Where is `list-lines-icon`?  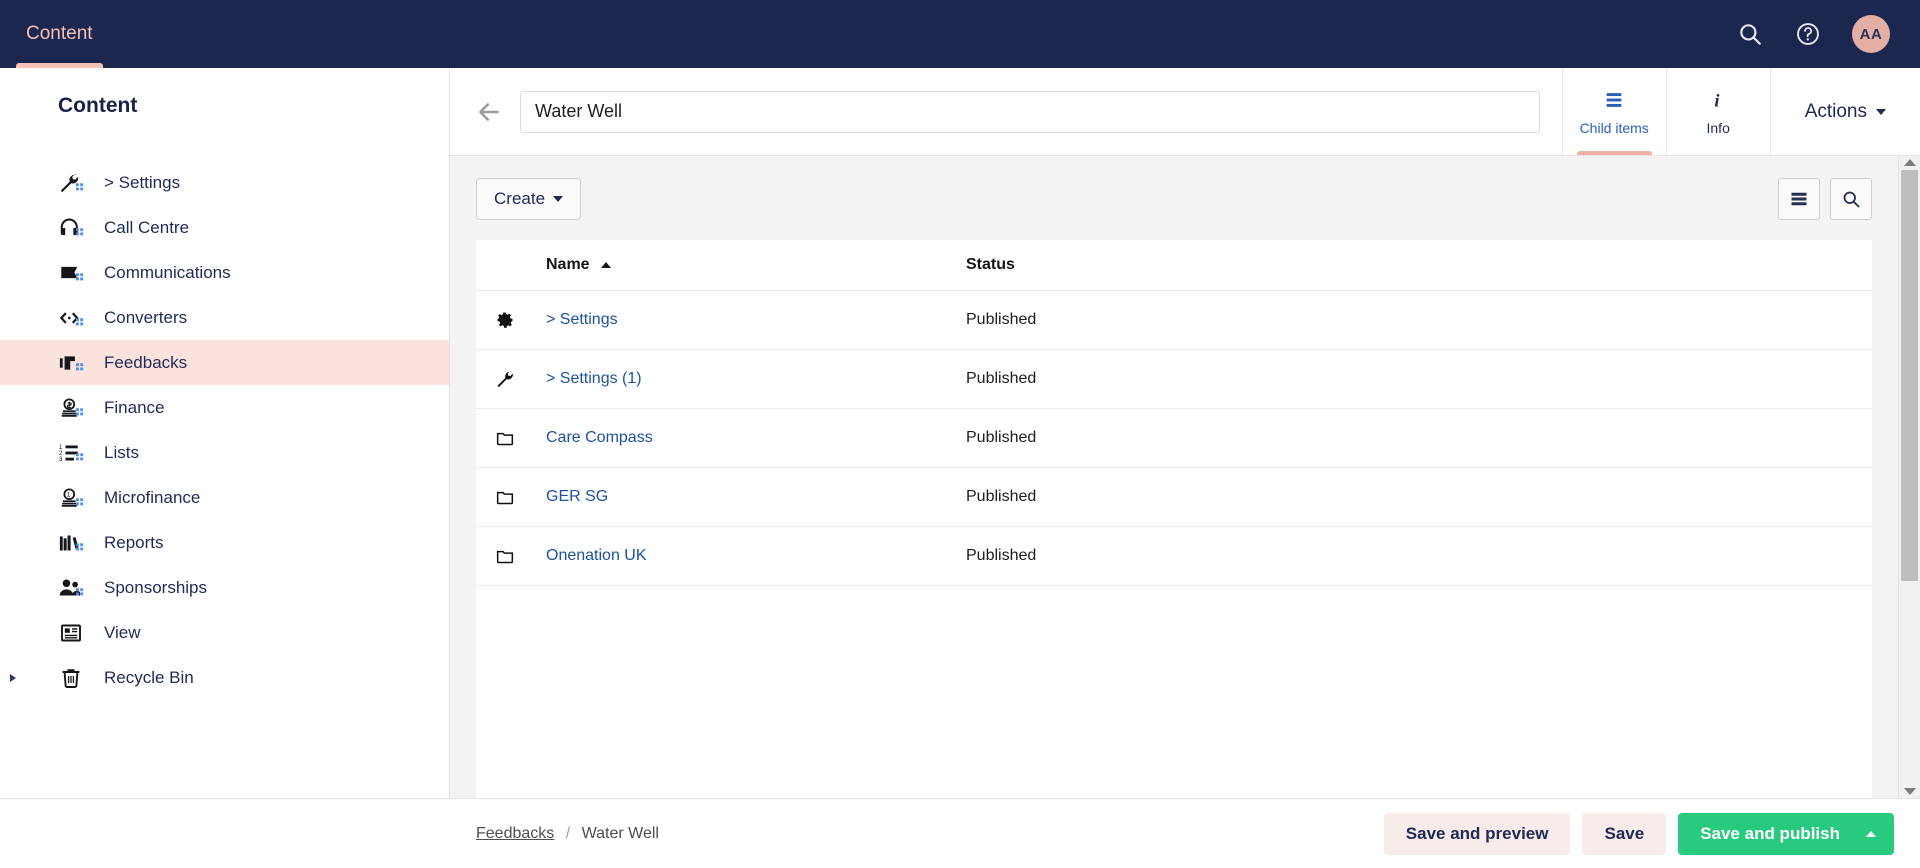 list-lines-icon is located at coordinates (1614, 100).